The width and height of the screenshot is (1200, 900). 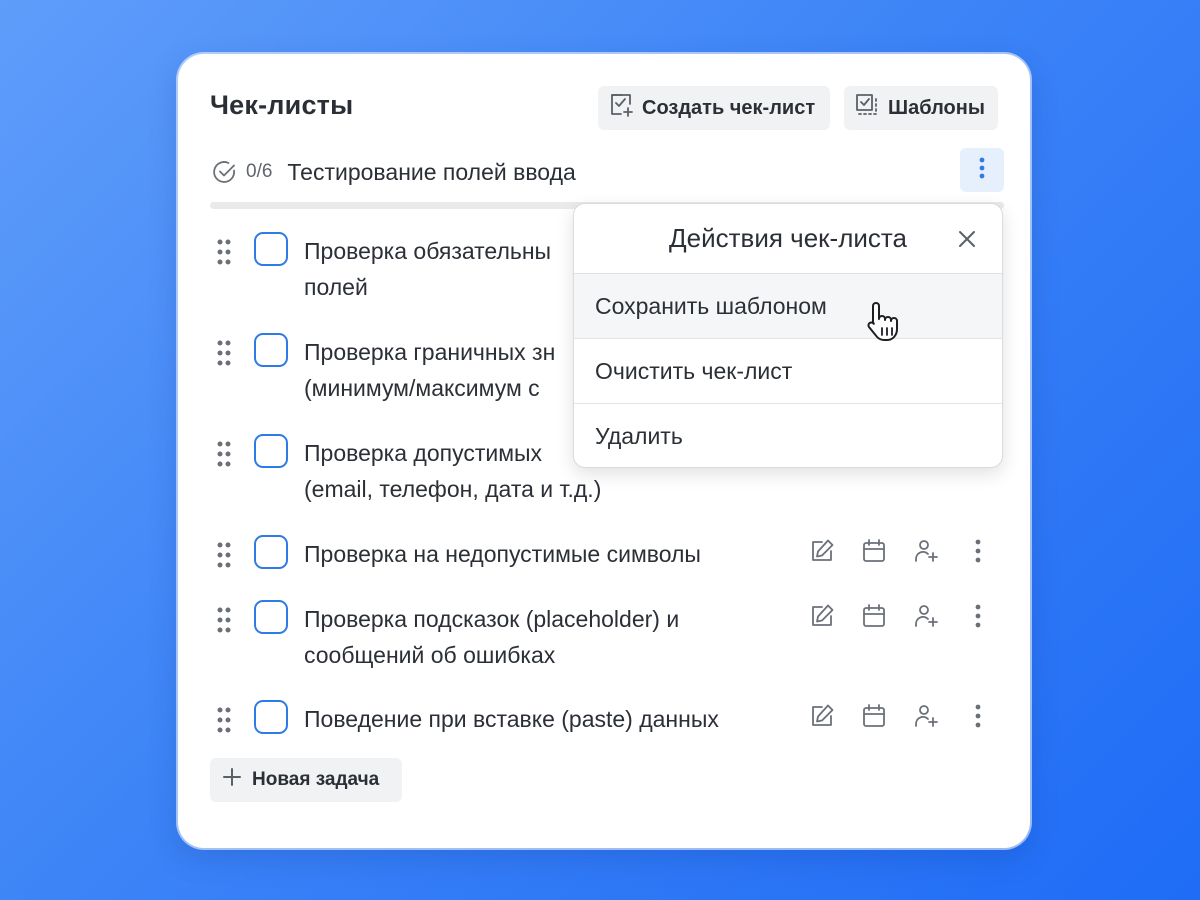 I want to click on popup-title: Действия чек-листа, so click(x=788, y=238).